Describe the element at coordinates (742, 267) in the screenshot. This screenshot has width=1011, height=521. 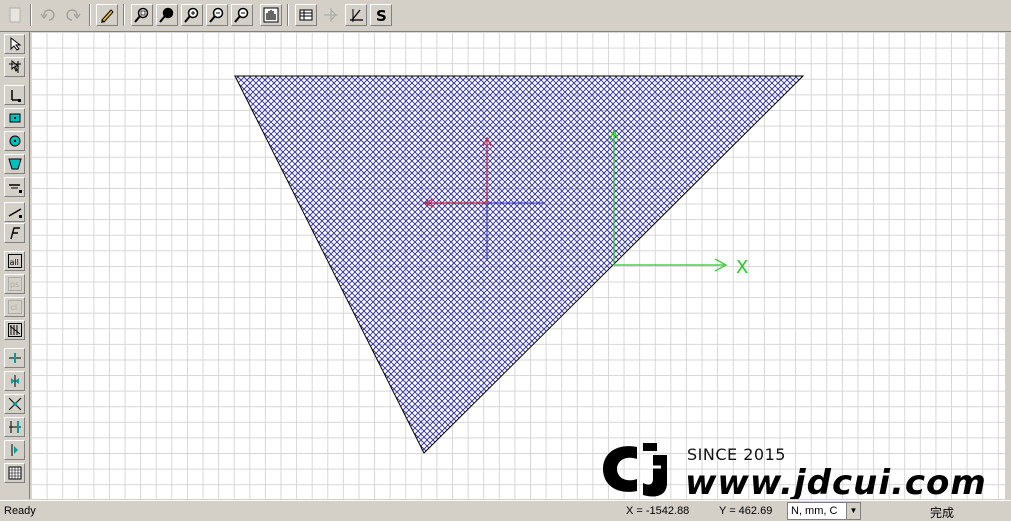
I see `global-x-axis-label: X` at that location.